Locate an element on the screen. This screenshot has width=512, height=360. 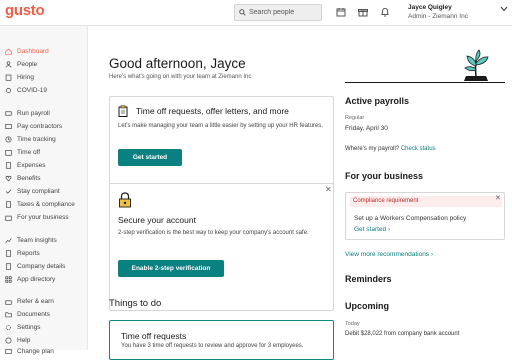
sidebar-item-label: Time tracking is located at coordinates (36, 139).